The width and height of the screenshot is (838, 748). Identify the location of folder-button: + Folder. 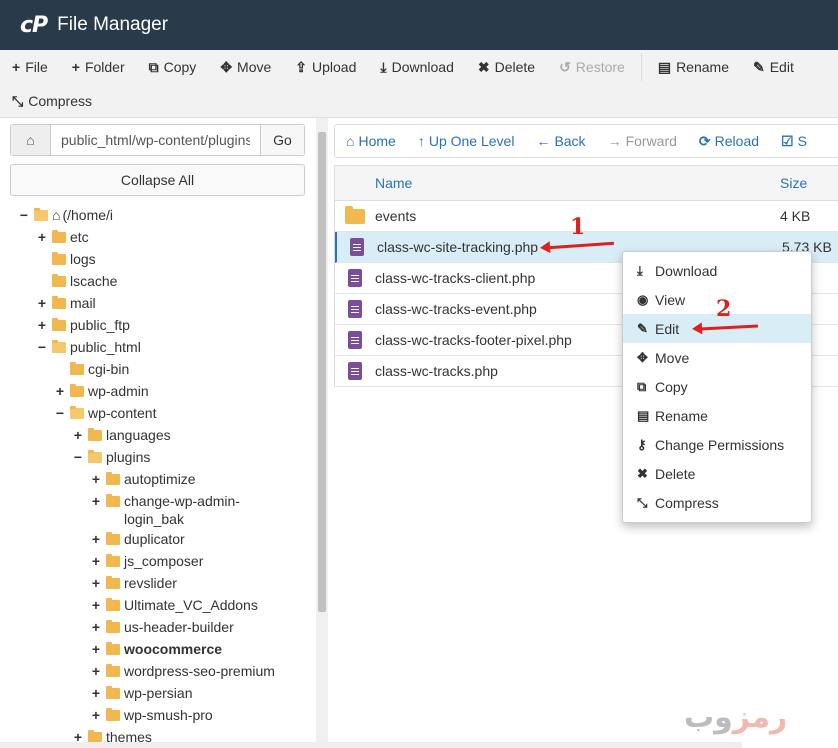
(98, 67).